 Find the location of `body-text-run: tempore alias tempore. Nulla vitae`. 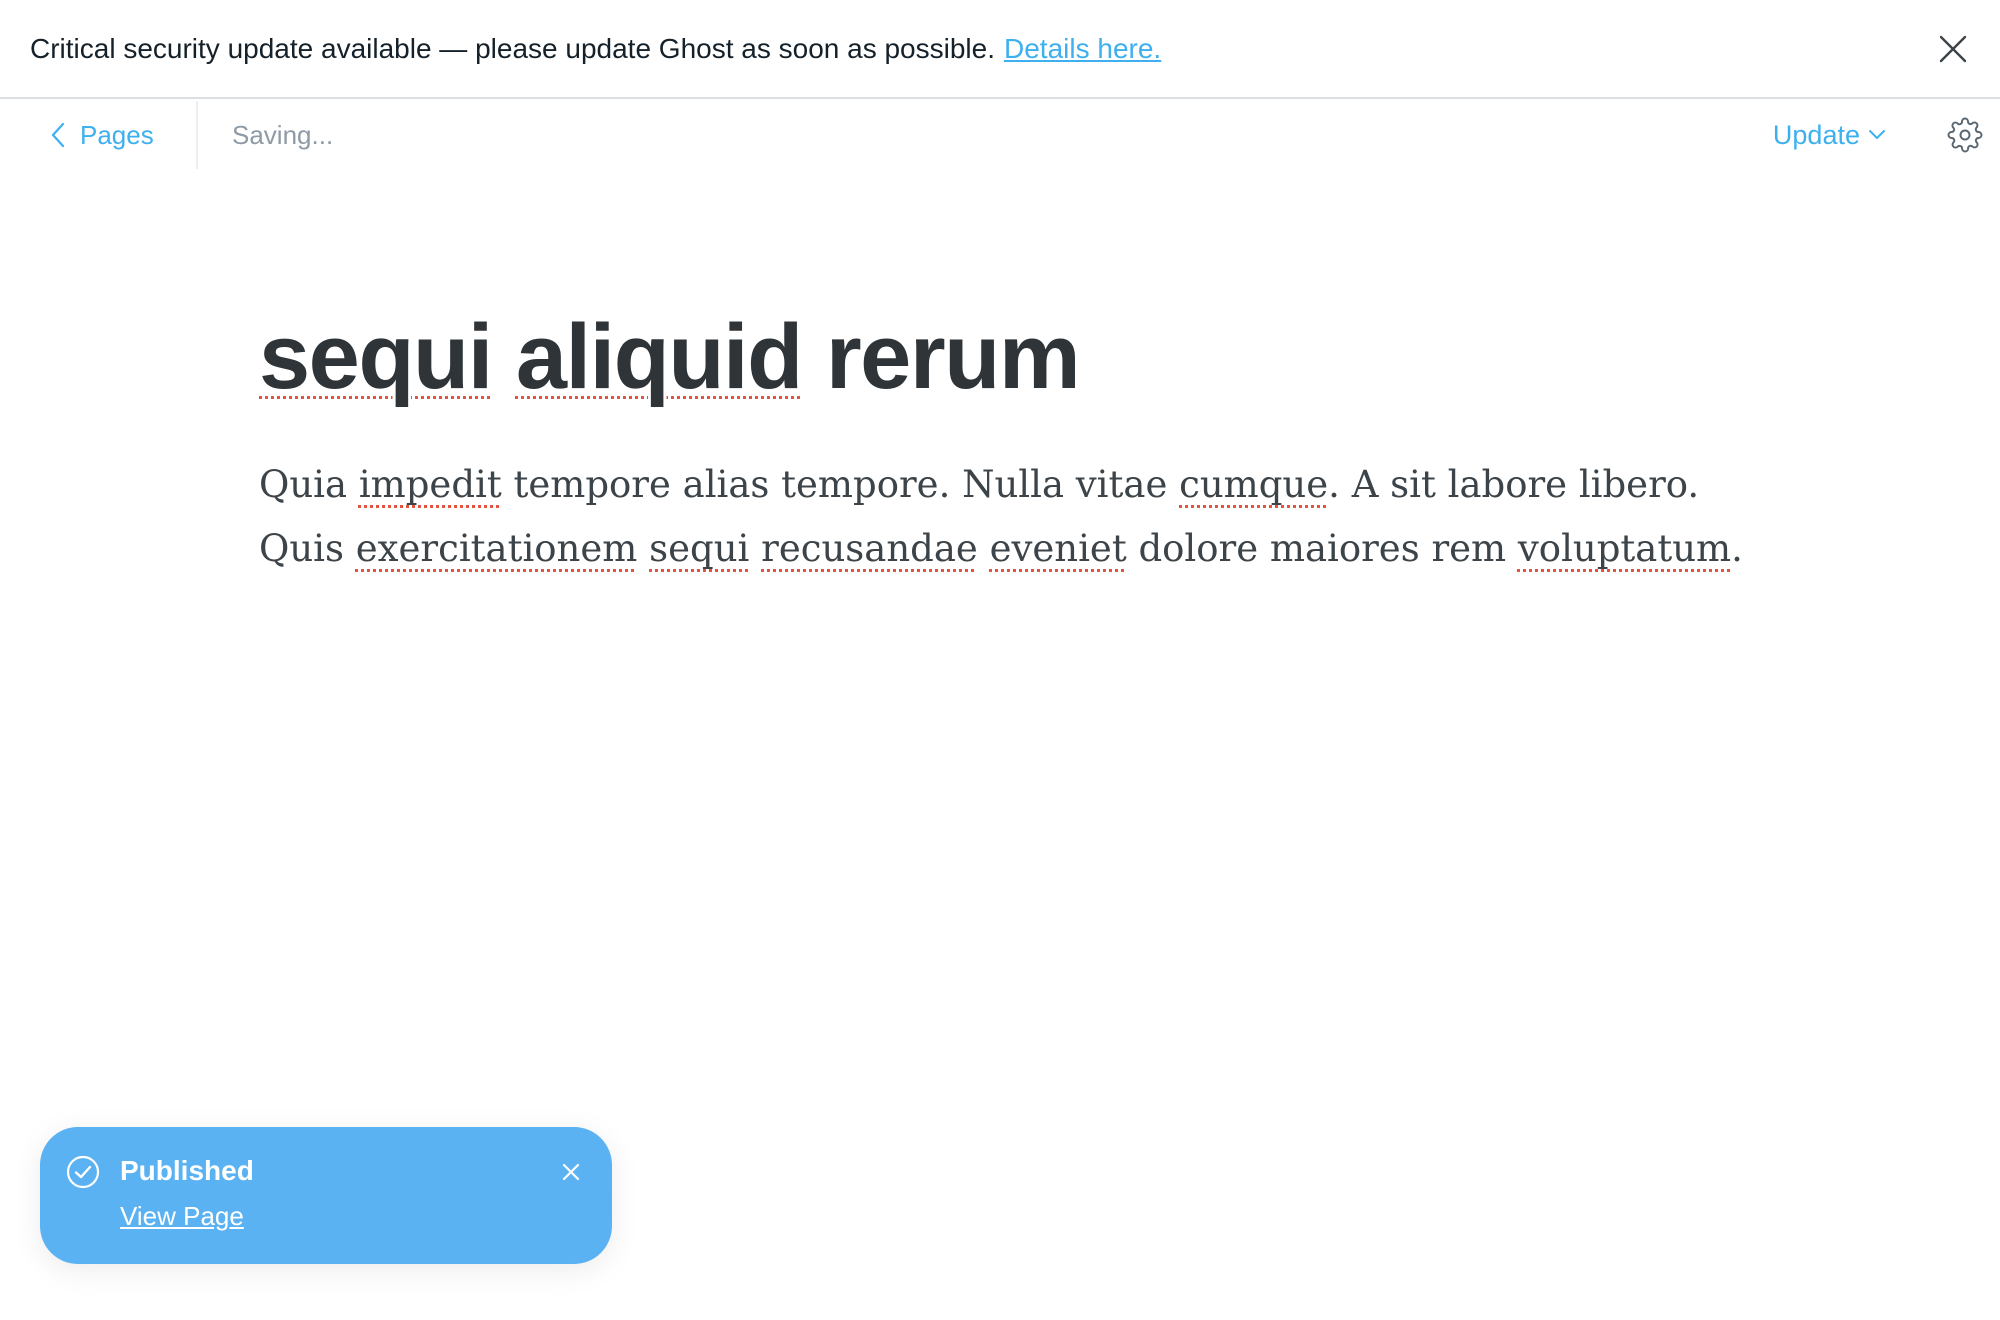

body-text-run: tempore alias tempore. Nulla vitae is located at coordinates (840, 484).